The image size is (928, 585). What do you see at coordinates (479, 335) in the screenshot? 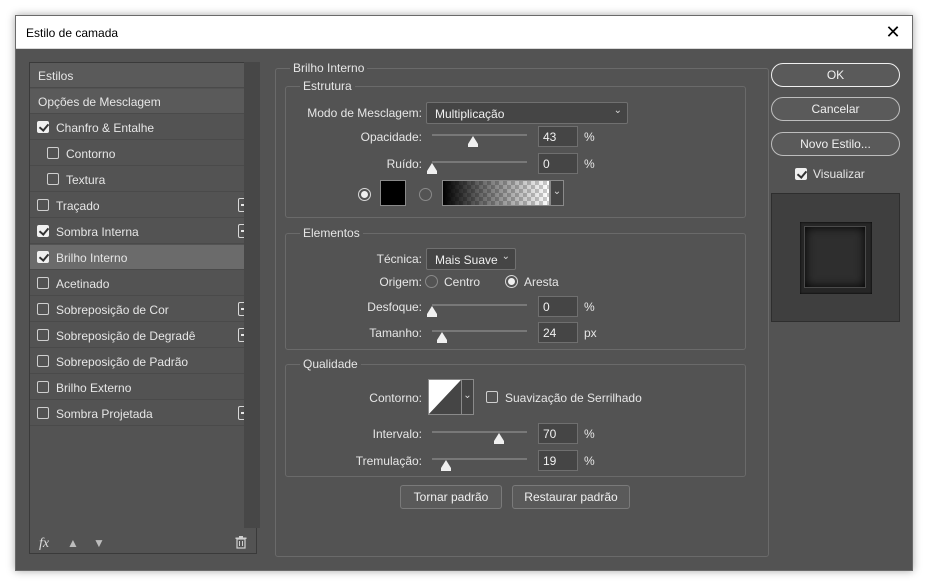
I see `size-slider` at bounding box center [479, 335].